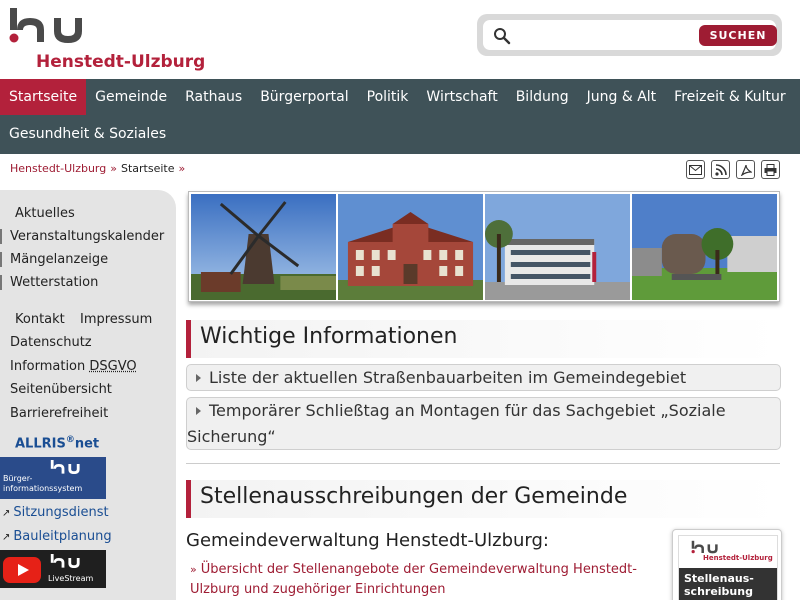 The image size is (800, 600). Describe the element at coordinates (542, 97) in the screenshot. I see `nav-item-bildung: Bildung` at that location.